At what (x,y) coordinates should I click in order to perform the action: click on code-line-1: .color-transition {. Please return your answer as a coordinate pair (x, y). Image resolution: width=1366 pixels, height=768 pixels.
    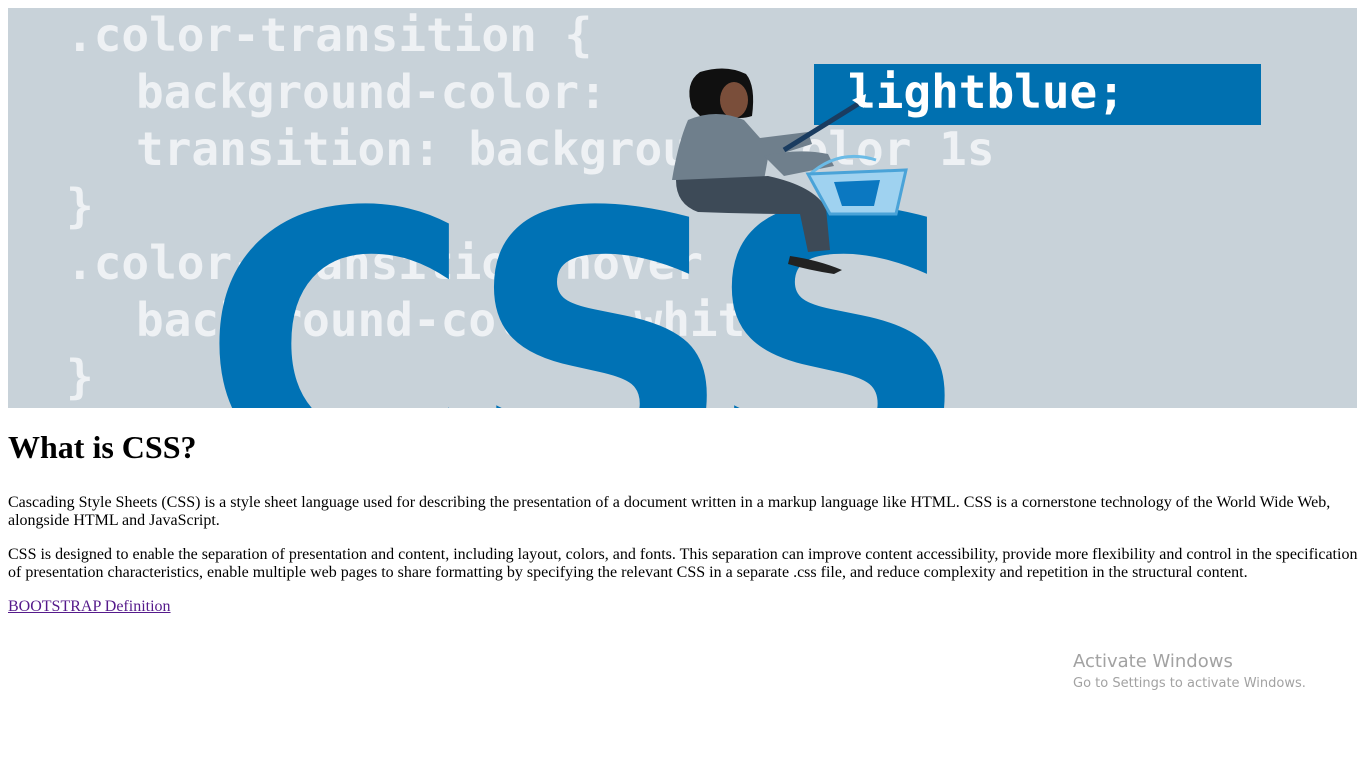
    Looking at the image, I should click on (329, 35).